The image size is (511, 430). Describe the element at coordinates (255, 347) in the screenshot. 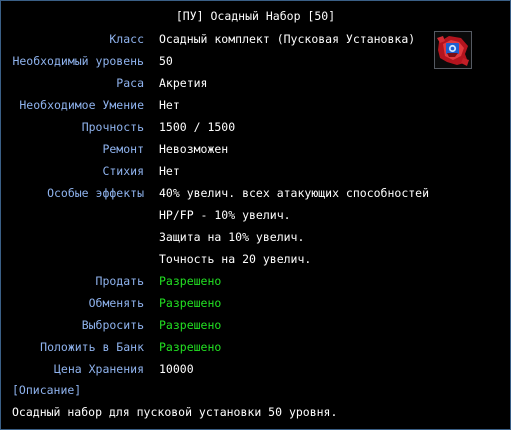

I see `permission-row-bank: Положить в Банк Разрешено` at that location.